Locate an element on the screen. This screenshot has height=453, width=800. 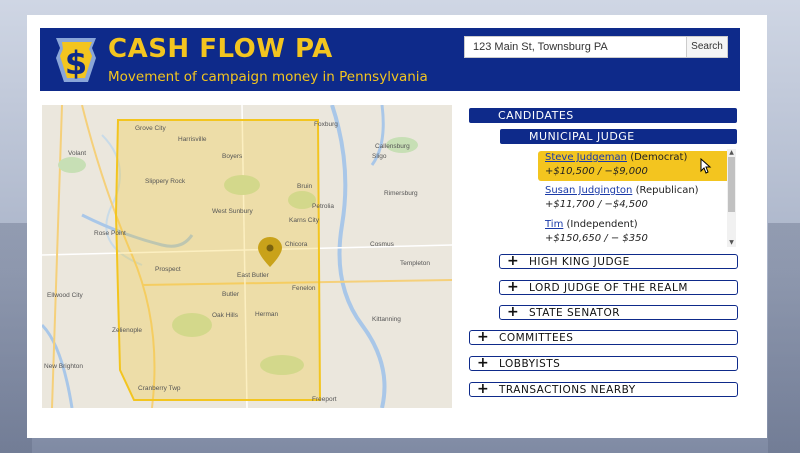
map-label: Boyers is located at coordinates (232, 156).